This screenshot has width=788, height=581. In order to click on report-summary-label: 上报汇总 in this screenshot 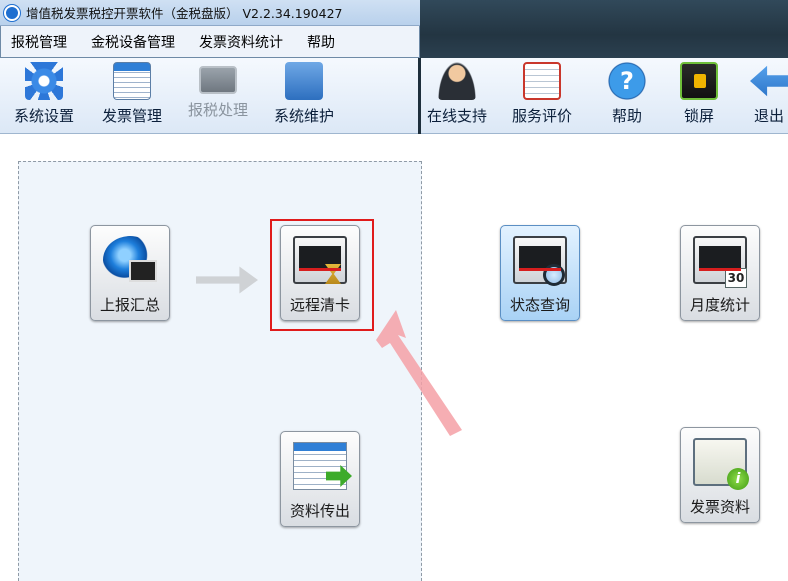, I will do `click(129, 305)`.